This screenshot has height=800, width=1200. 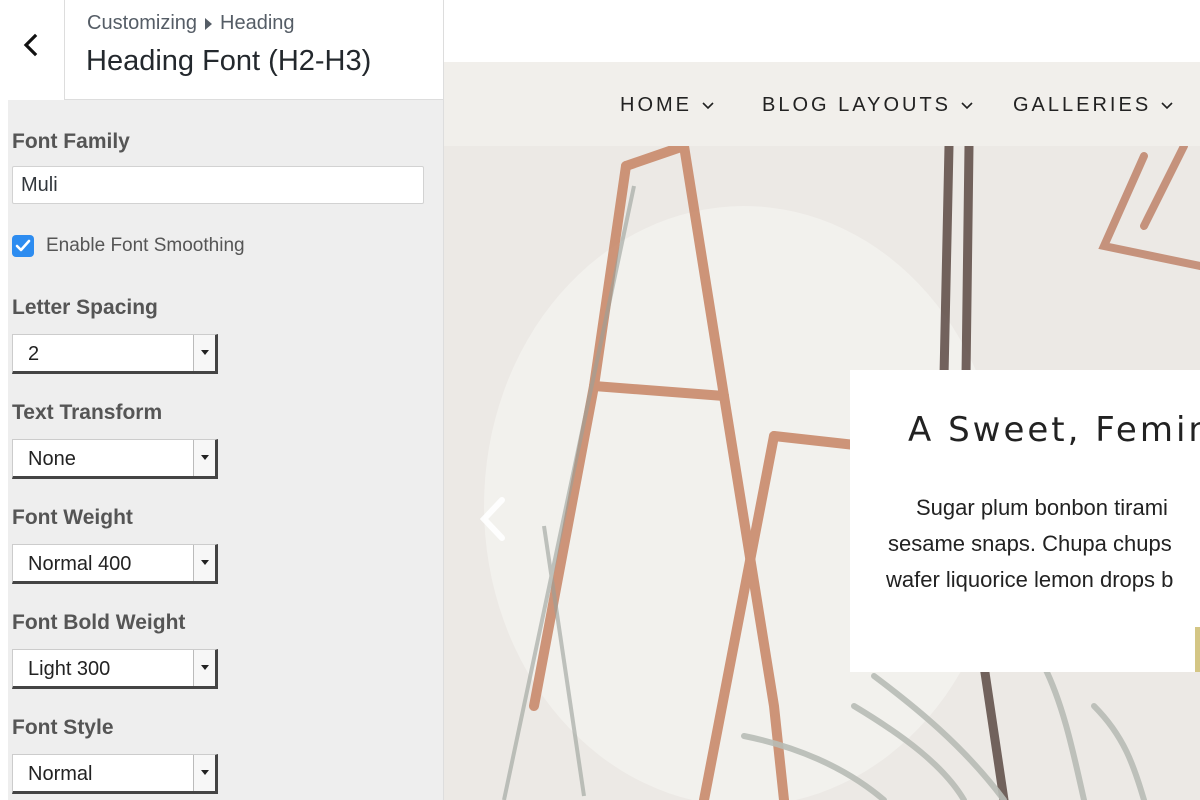 I want to click on font-smoothing-checkbox, so click(x=23, y=246).